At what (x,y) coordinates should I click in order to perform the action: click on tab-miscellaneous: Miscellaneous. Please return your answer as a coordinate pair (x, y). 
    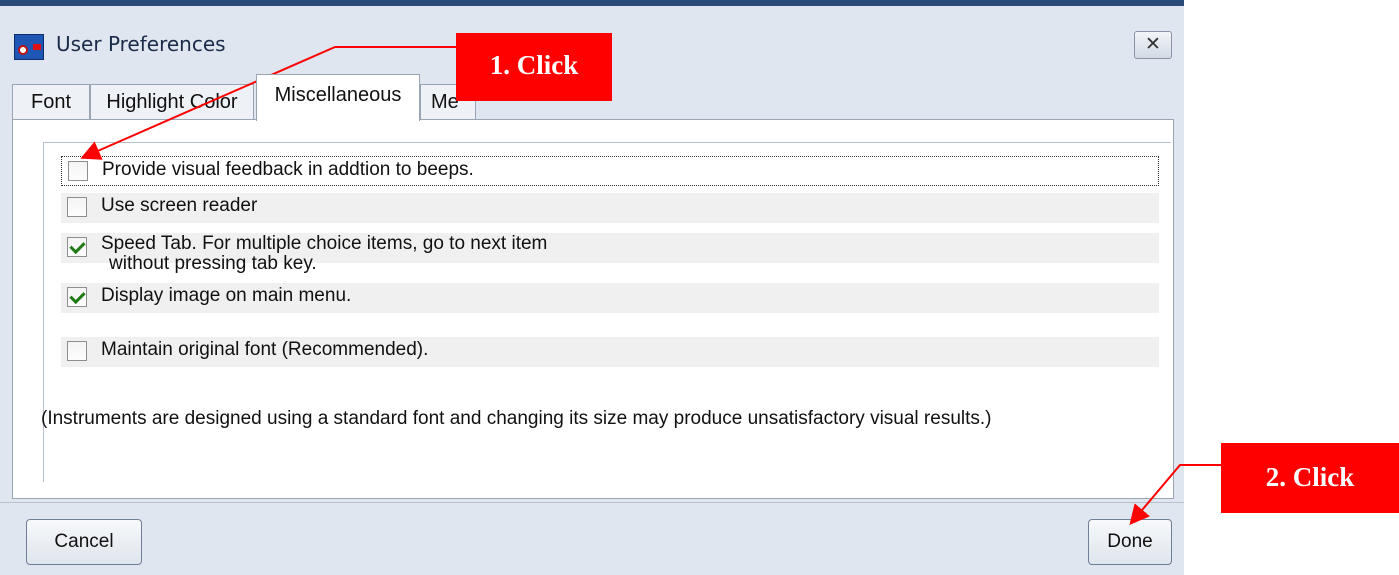
    Looking at the image, I should click on (338, 97).